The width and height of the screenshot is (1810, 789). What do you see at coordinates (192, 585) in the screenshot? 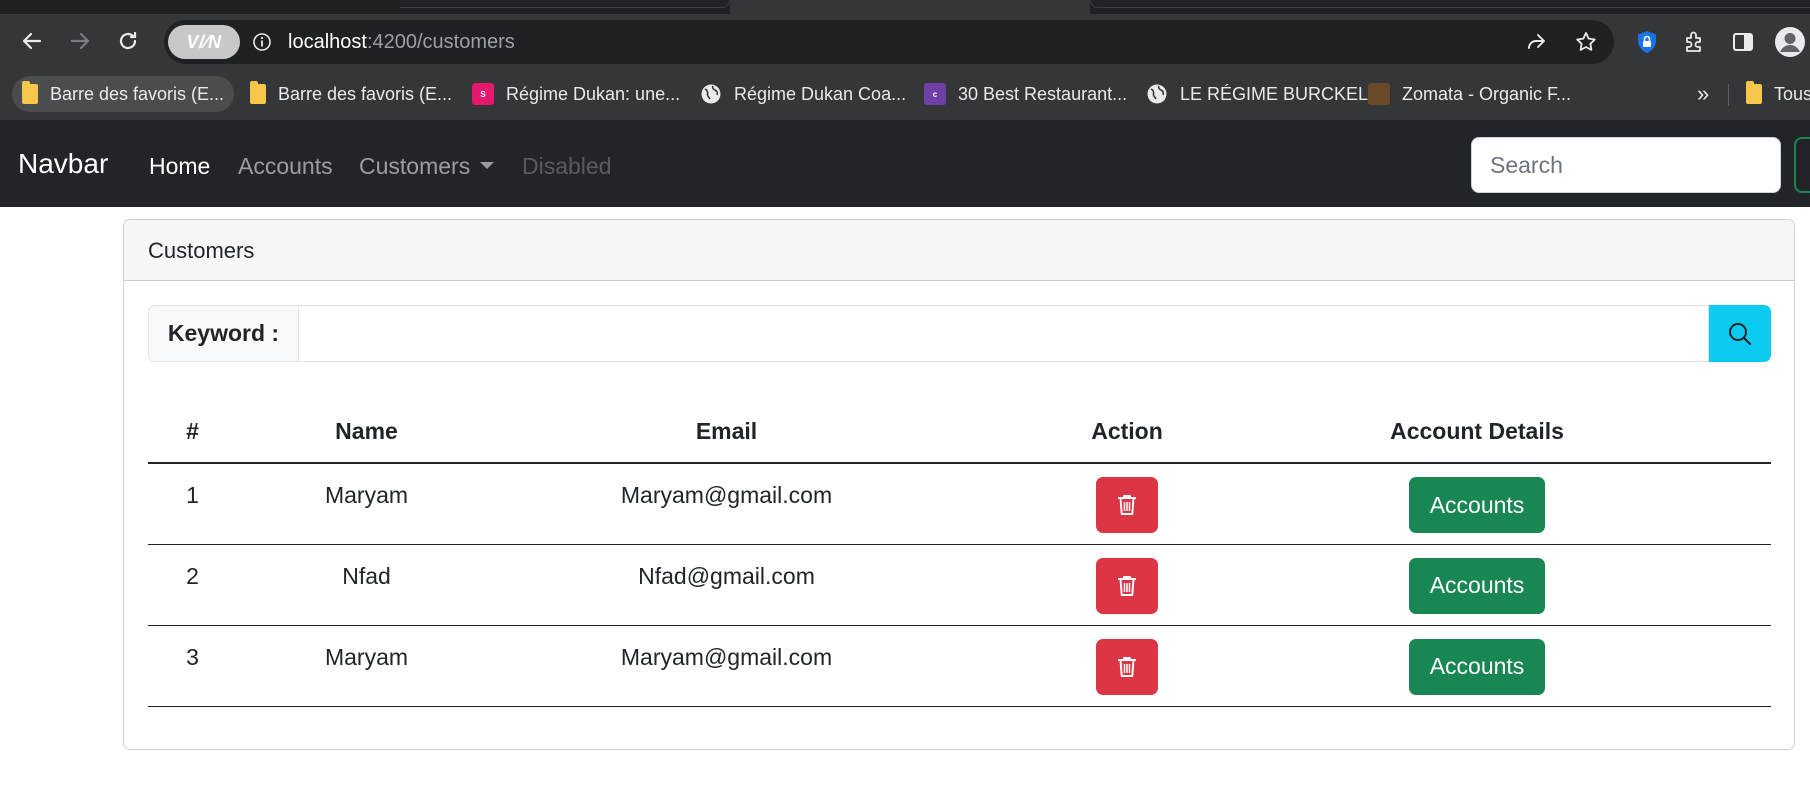
I see `cell-id: 2` at bounding box center [192, 585].